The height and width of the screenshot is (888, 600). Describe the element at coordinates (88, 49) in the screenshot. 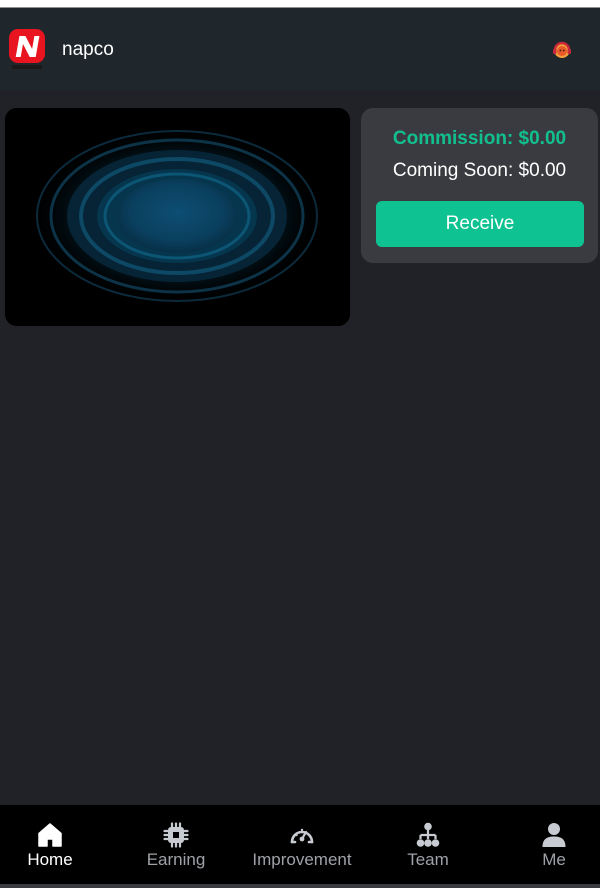

I see `app-name: napco` at that location.